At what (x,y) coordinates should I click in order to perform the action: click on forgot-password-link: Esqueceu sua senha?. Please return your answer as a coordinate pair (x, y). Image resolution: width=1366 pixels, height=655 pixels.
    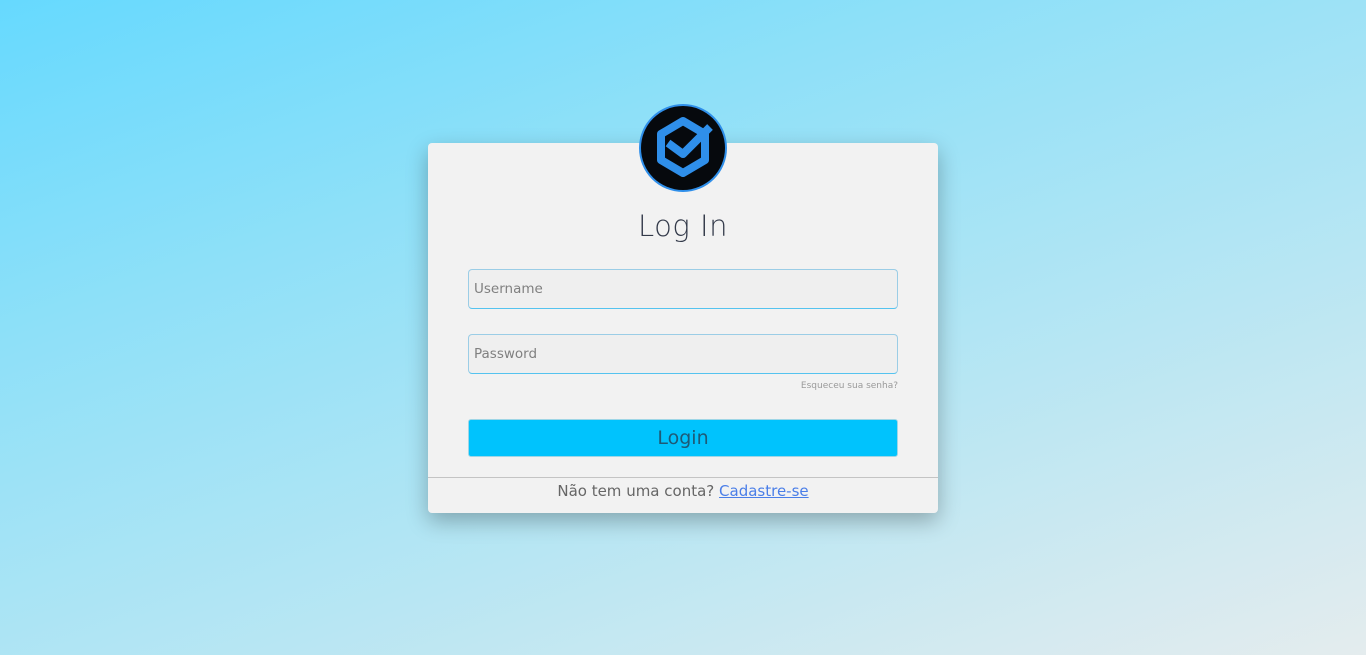
    Looking at the image, I should click on (849, 386).